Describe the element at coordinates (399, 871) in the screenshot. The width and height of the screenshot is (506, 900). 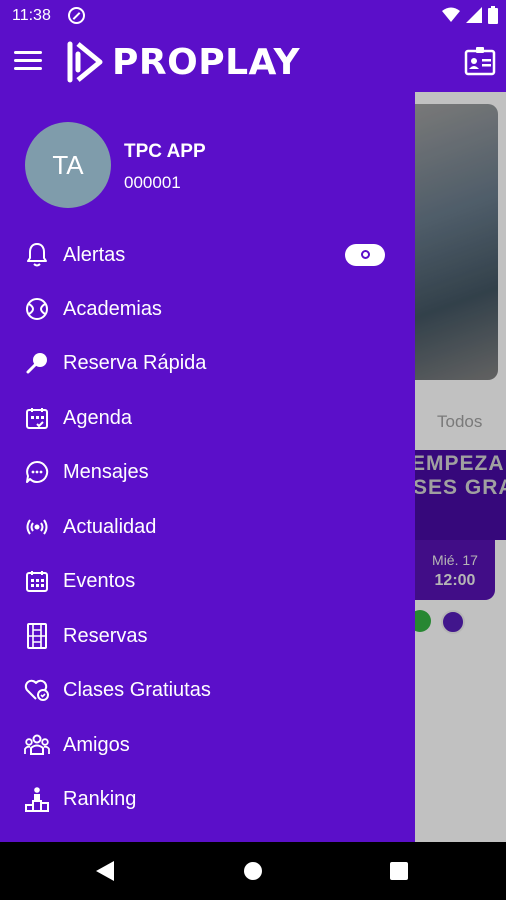
I see `recent-apps-icon` at that location.